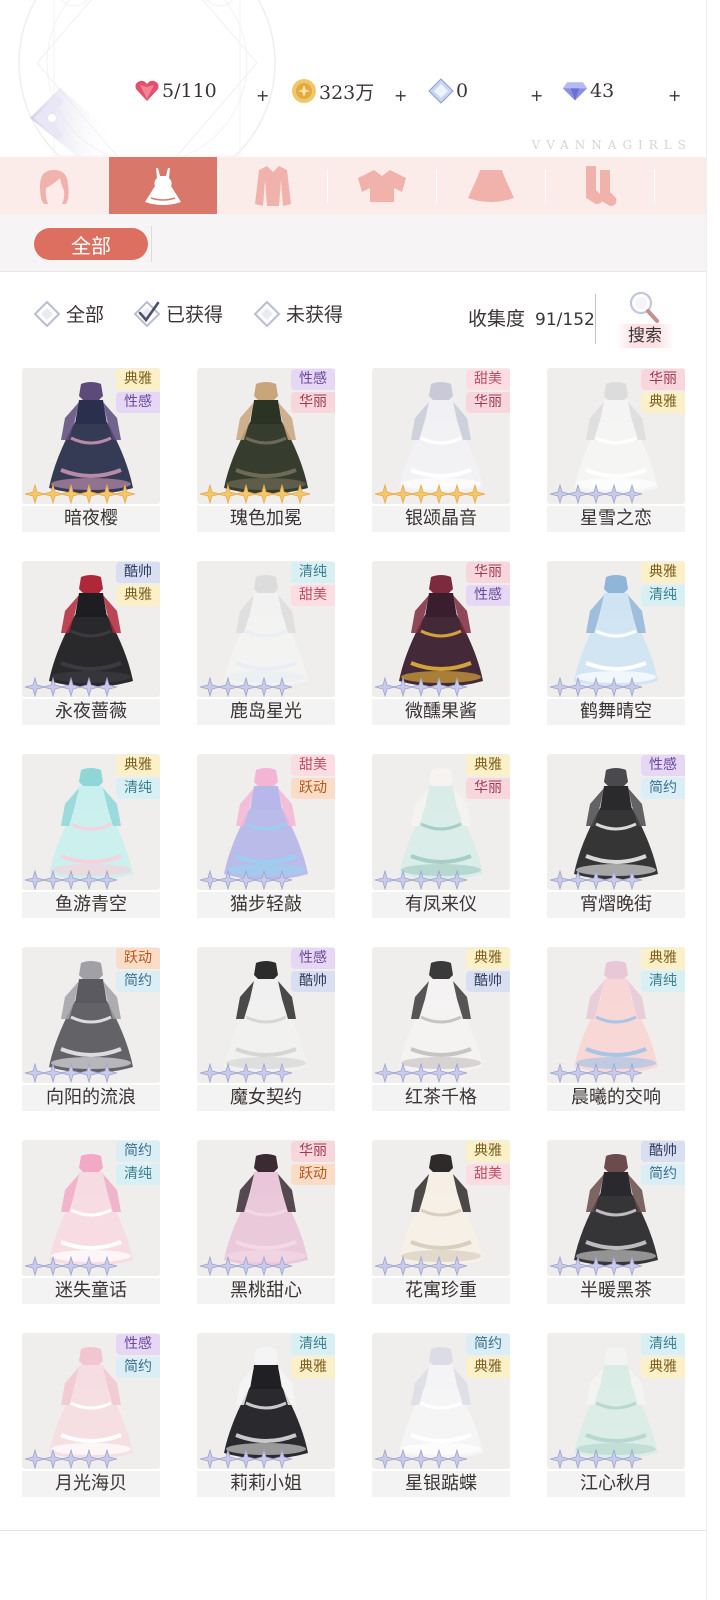  Describe the element at coordinates (441, 436) in the screenshot. I see `outfit-thumbnail: 甜美 华丽` at that location.